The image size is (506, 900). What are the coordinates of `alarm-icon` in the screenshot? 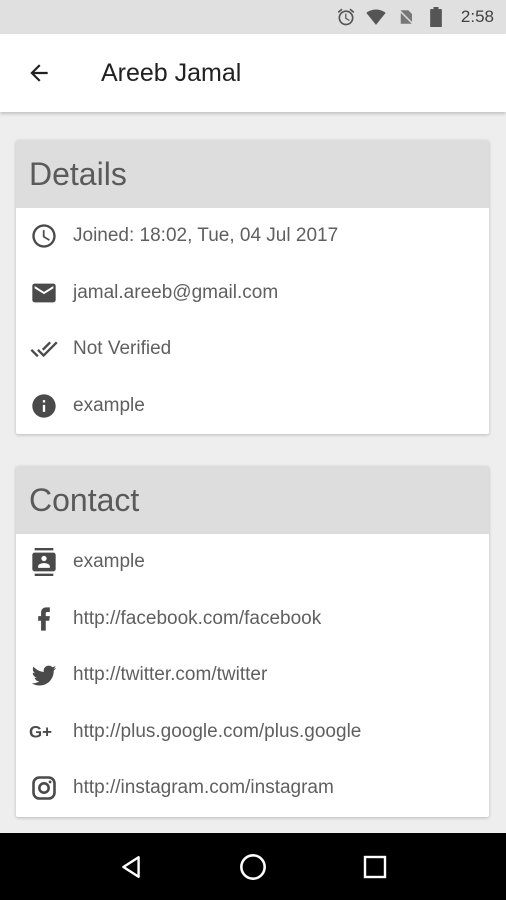 It's located at (346, 17).